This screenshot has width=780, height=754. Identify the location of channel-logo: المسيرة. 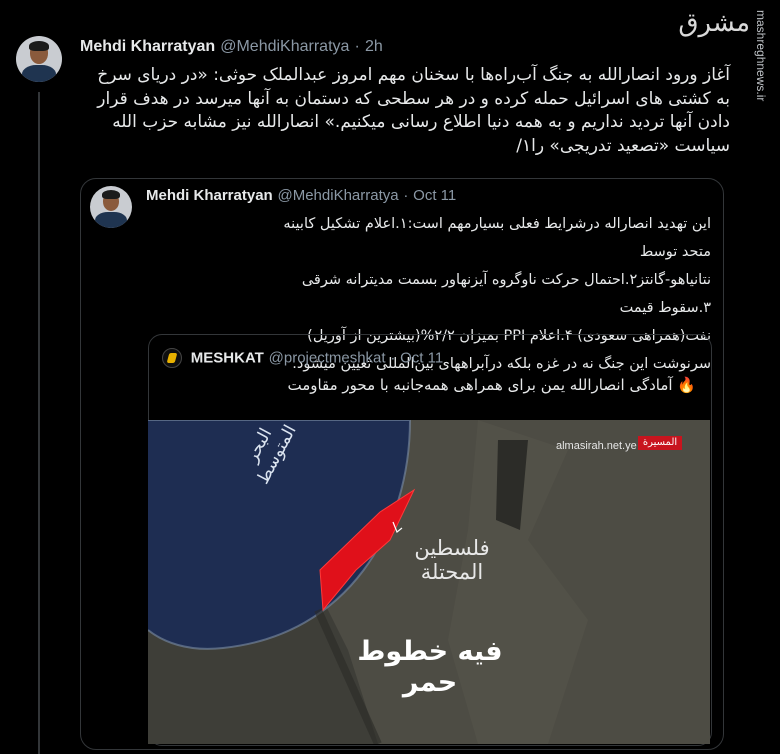
(660, 443).